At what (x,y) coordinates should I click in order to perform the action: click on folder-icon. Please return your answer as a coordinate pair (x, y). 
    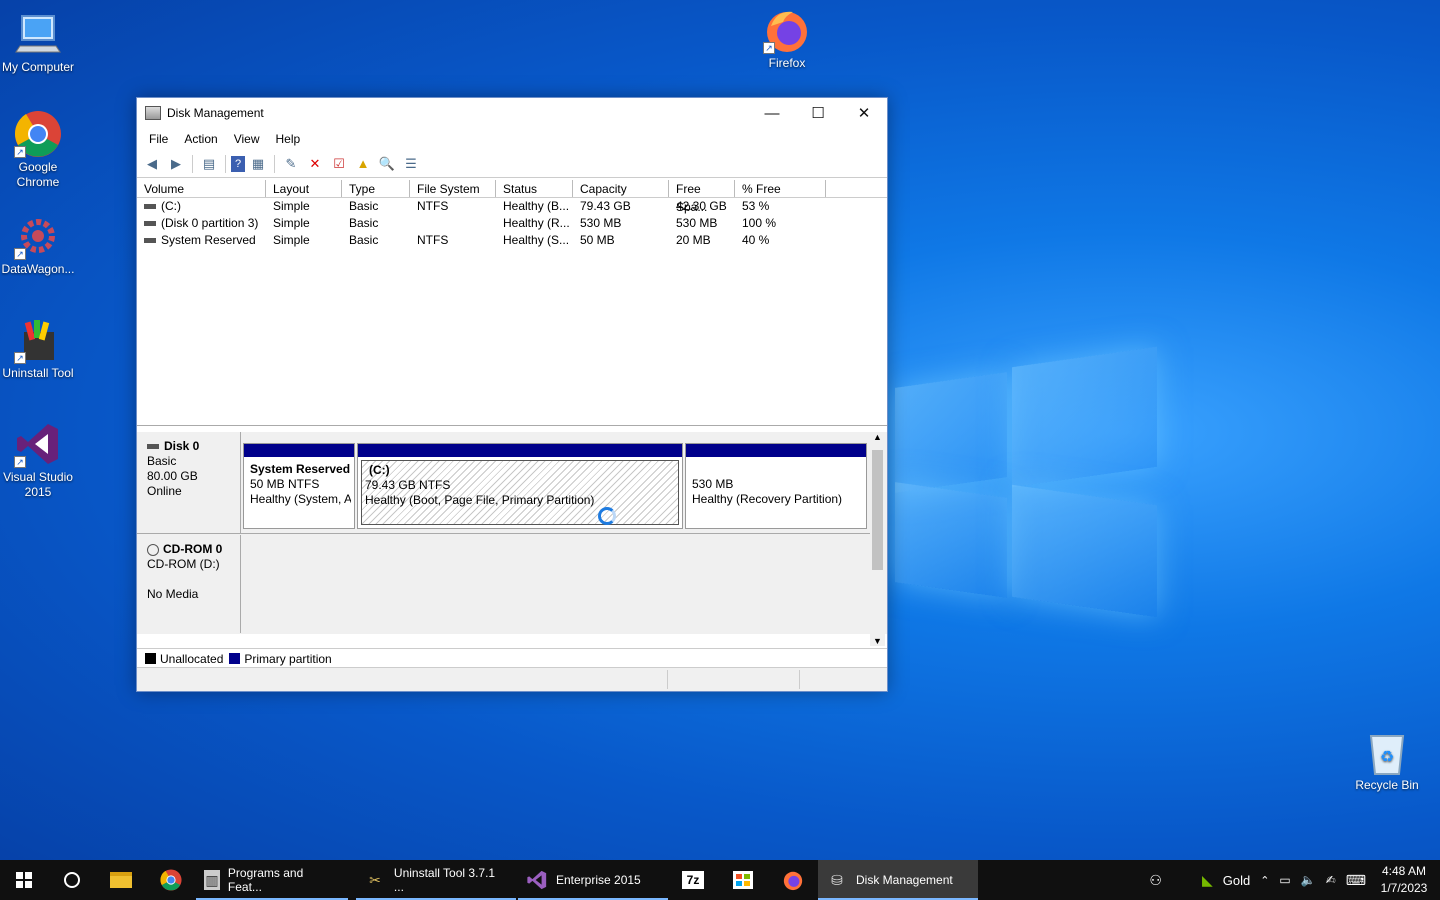
    Looking at the image, I should click on (121, 880).